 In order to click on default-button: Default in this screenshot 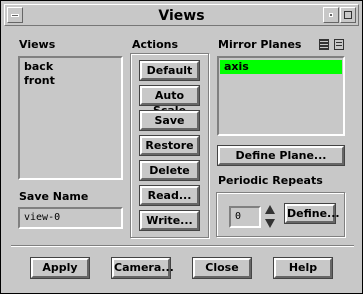, I will do `click(169, 70)`.